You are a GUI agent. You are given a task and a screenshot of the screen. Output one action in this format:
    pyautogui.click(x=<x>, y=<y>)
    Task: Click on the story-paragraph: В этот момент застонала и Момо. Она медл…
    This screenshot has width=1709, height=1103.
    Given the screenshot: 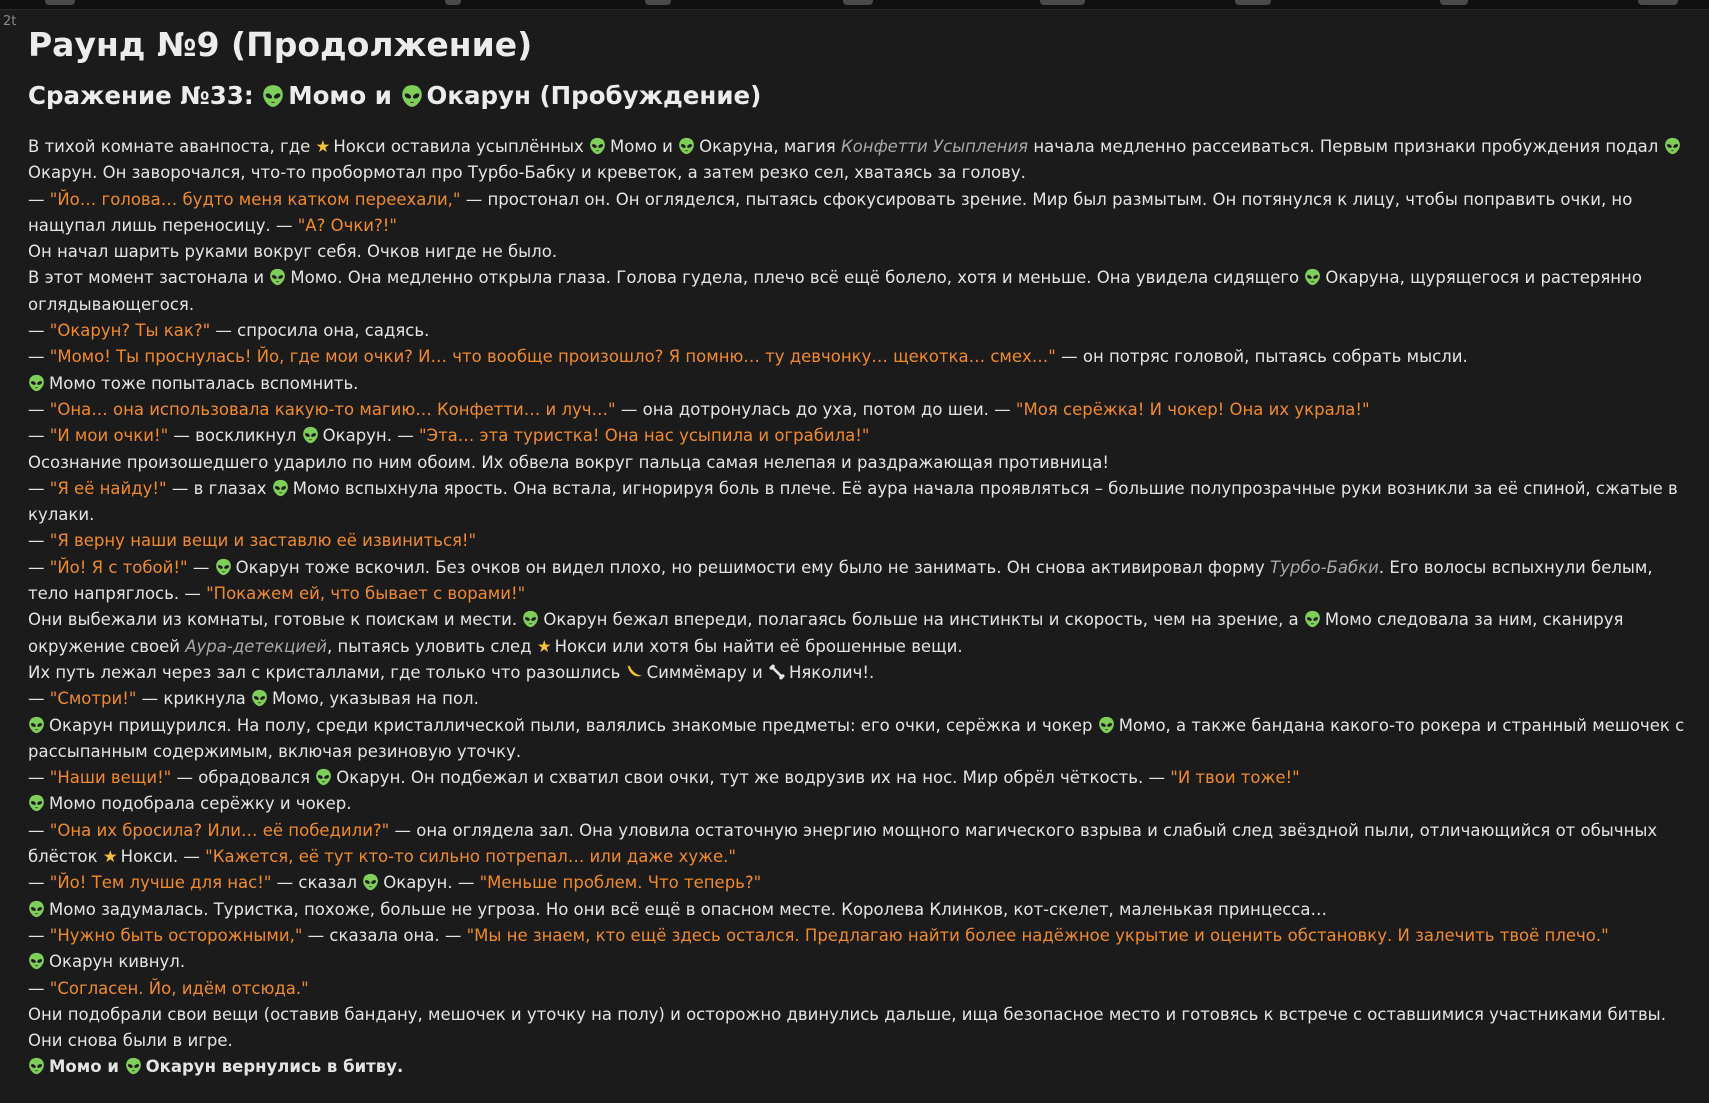 What is the action you would take?
    pyautogui.click(x=858, y=291)
    